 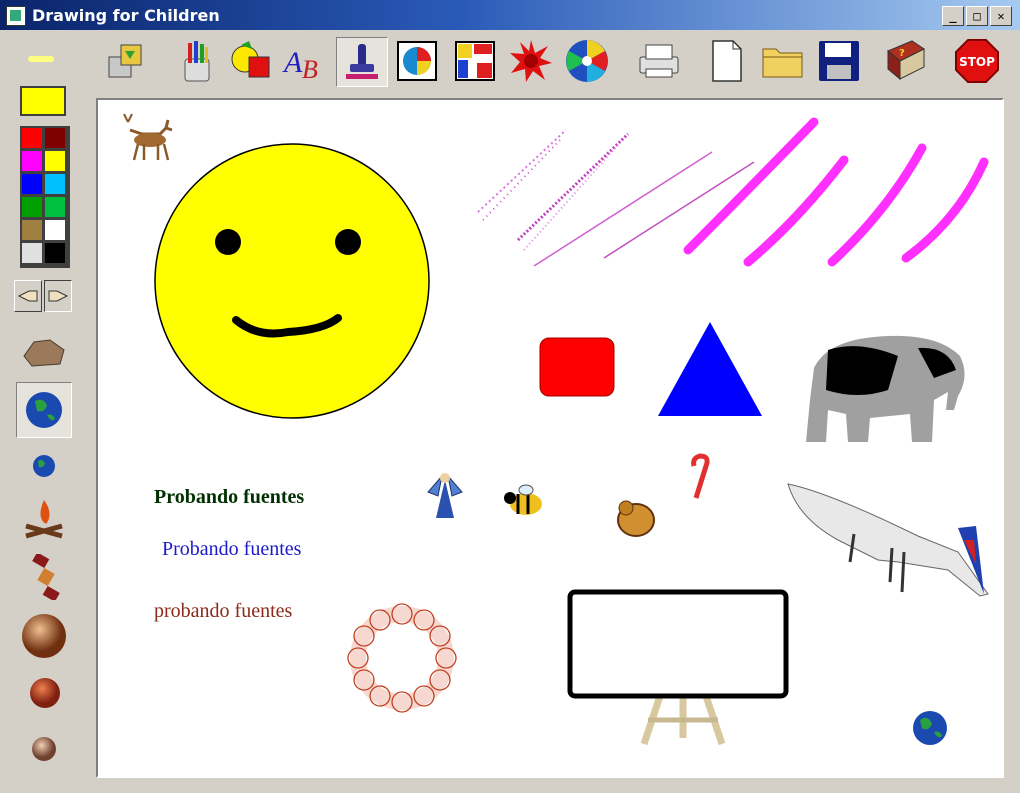 I want to click on mars-stamp-icon, so click(x=45, y=693).